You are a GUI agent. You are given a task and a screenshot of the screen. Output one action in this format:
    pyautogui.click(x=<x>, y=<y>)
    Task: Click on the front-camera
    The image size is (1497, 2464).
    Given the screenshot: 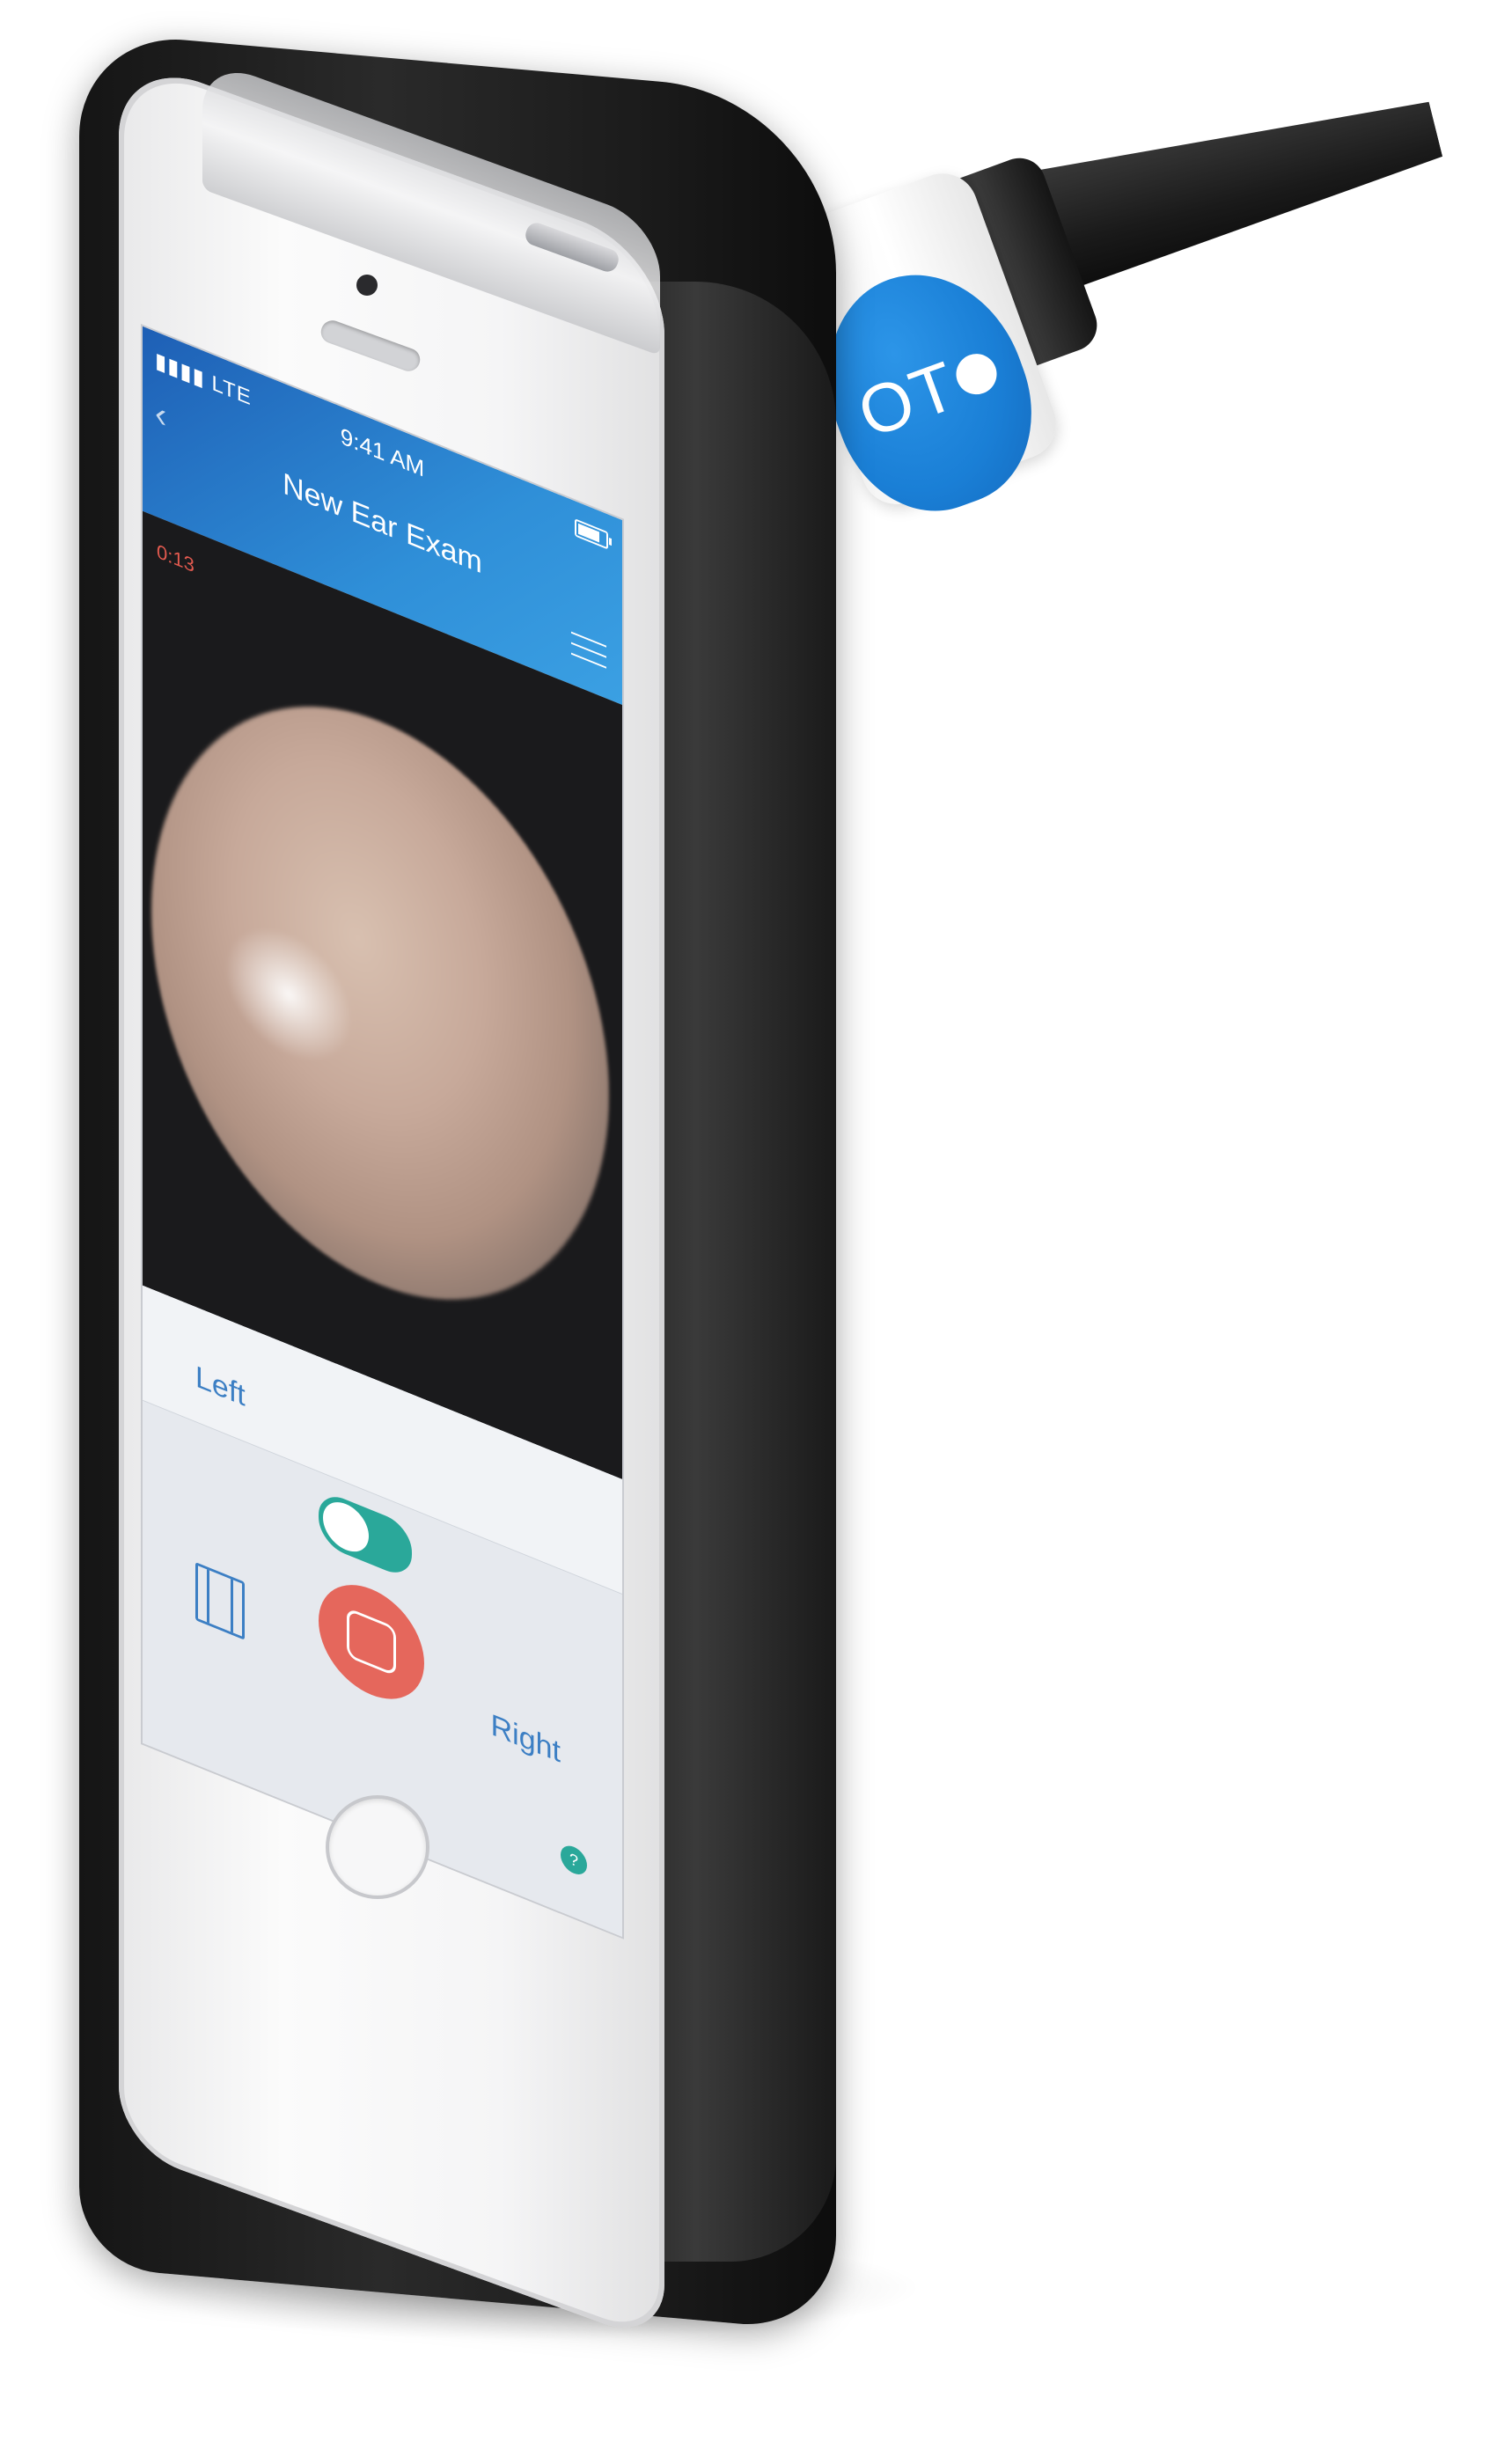 What is the action you would take?
    pyautogui.click(x=367, y=285)
    